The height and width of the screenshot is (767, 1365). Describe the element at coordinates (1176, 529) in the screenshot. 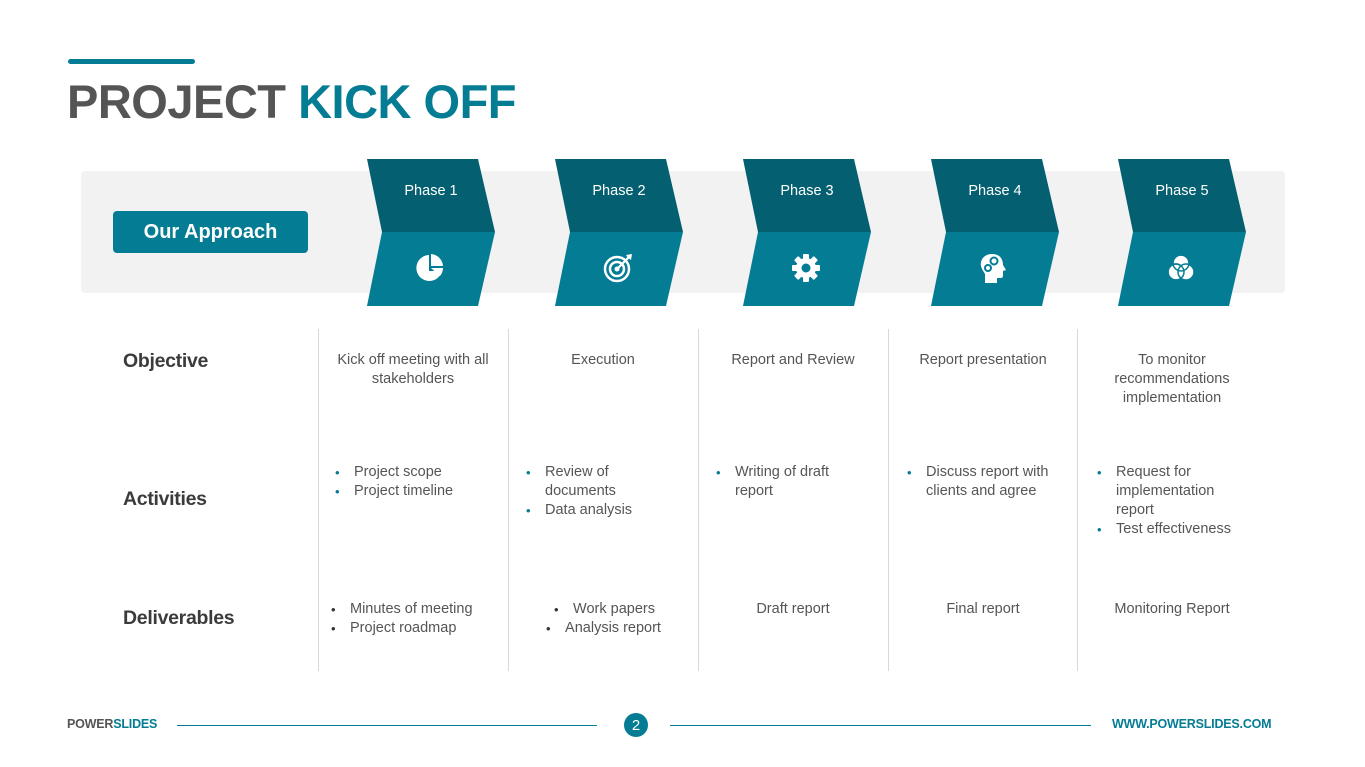

I see `activity-item: Test effectiveness` at that location.